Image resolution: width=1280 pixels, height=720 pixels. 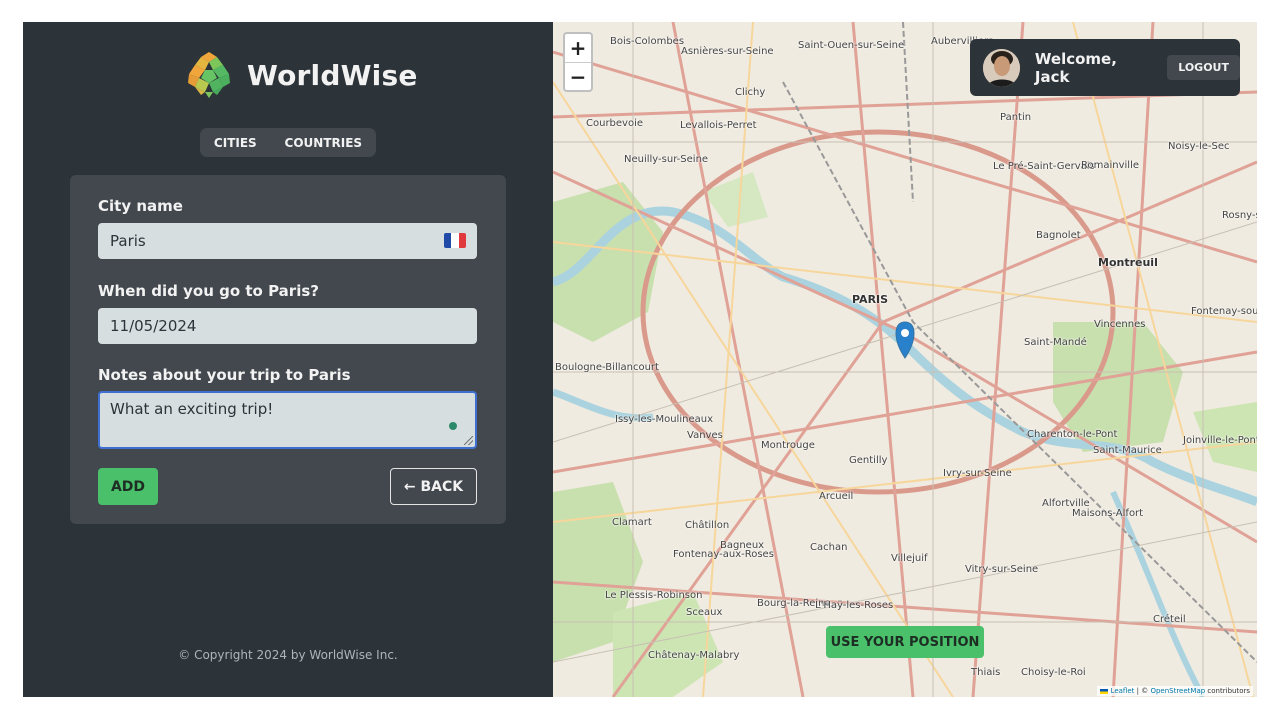 I want to click on date-value: 11/05/2024, so click(x=153, y=326).